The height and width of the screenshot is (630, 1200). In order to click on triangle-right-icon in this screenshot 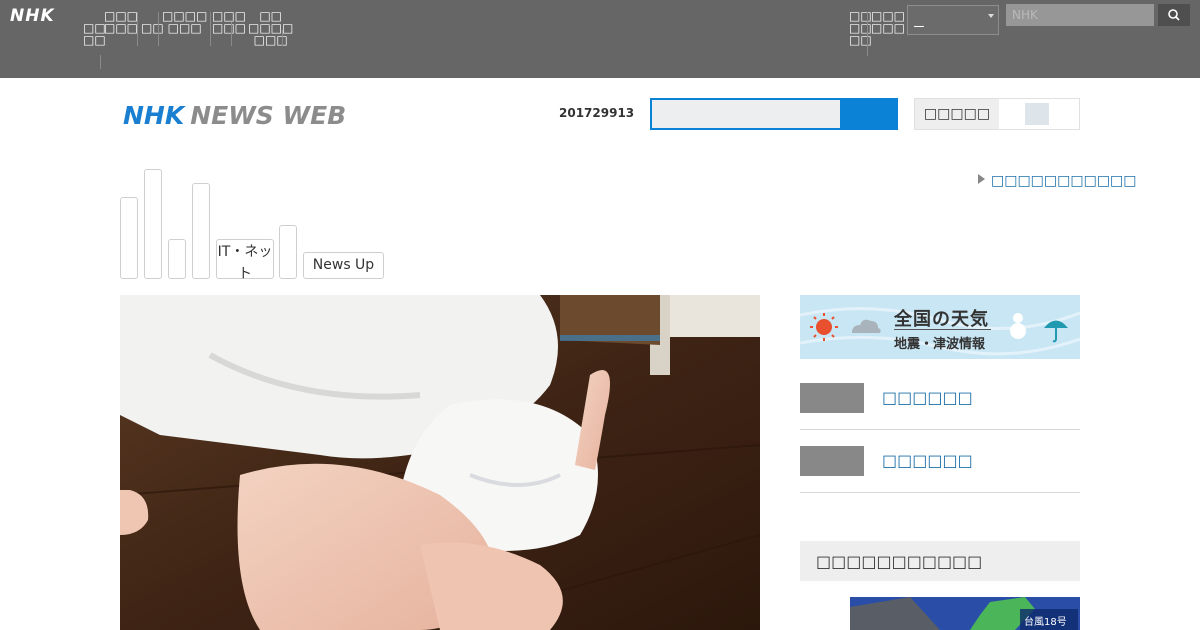, I will do `click(981, 179)`.